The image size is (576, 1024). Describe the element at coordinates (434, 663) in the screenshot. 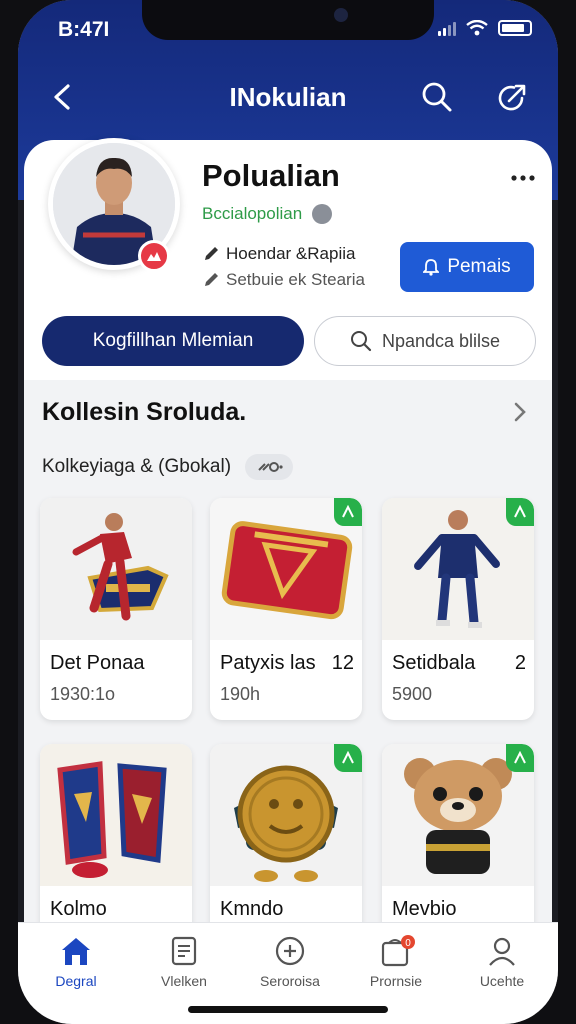

I see `item-name: Setidbala` at that location.